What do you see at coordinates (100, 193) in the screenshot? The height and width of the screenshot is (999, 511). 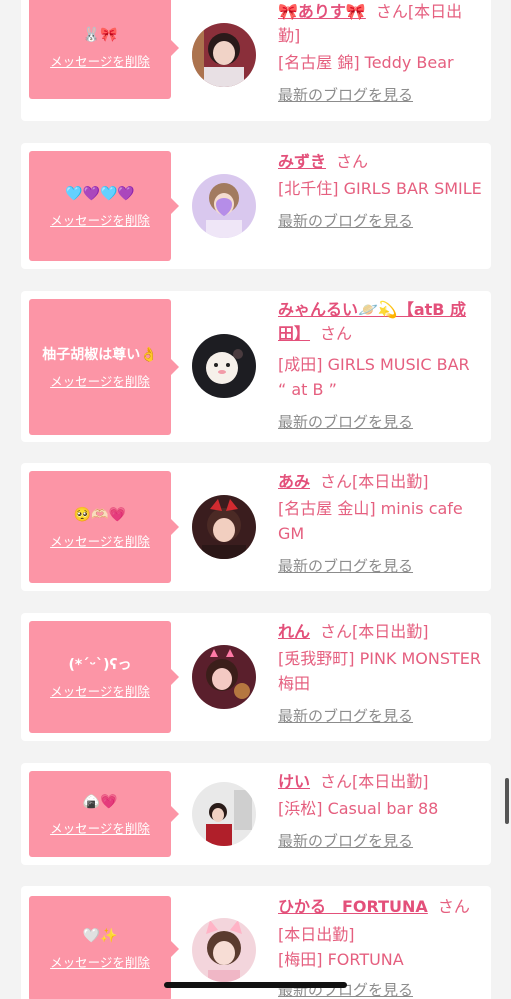 I see `message-text: 🩵💜🩵💜` at bounding box center [100, 193].